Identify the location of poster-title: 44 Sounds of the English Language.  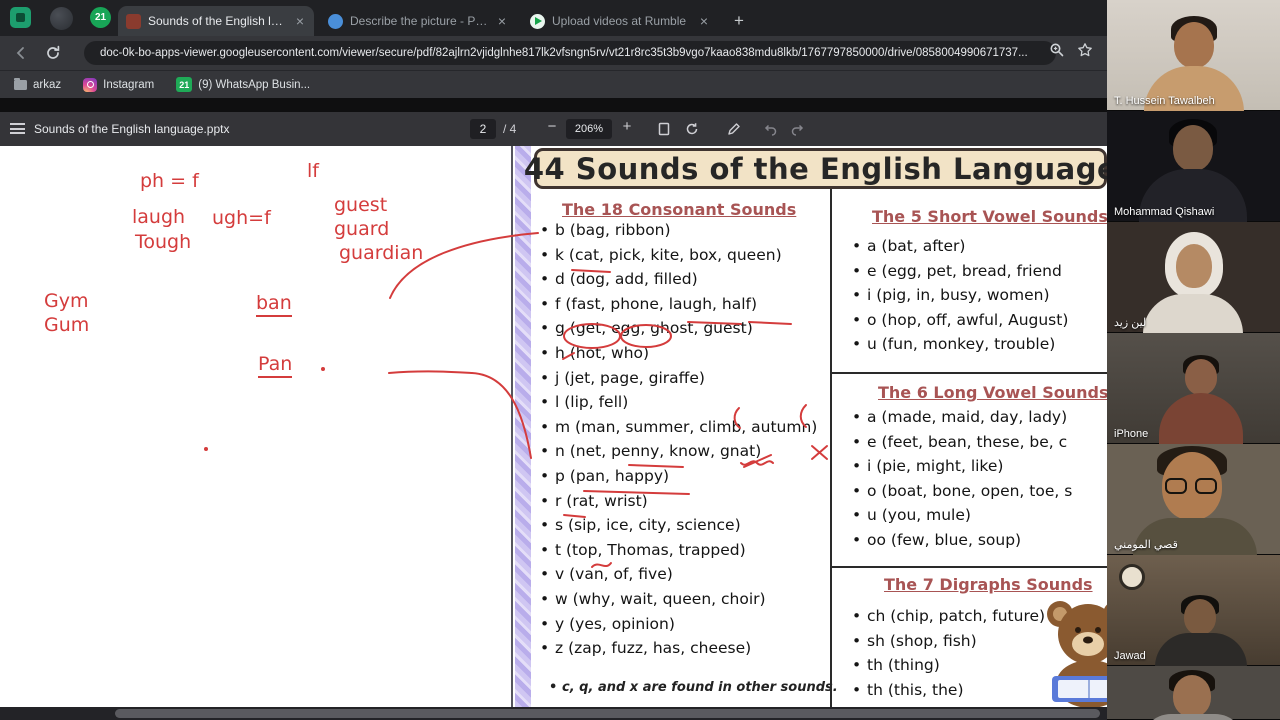
(815, 168).